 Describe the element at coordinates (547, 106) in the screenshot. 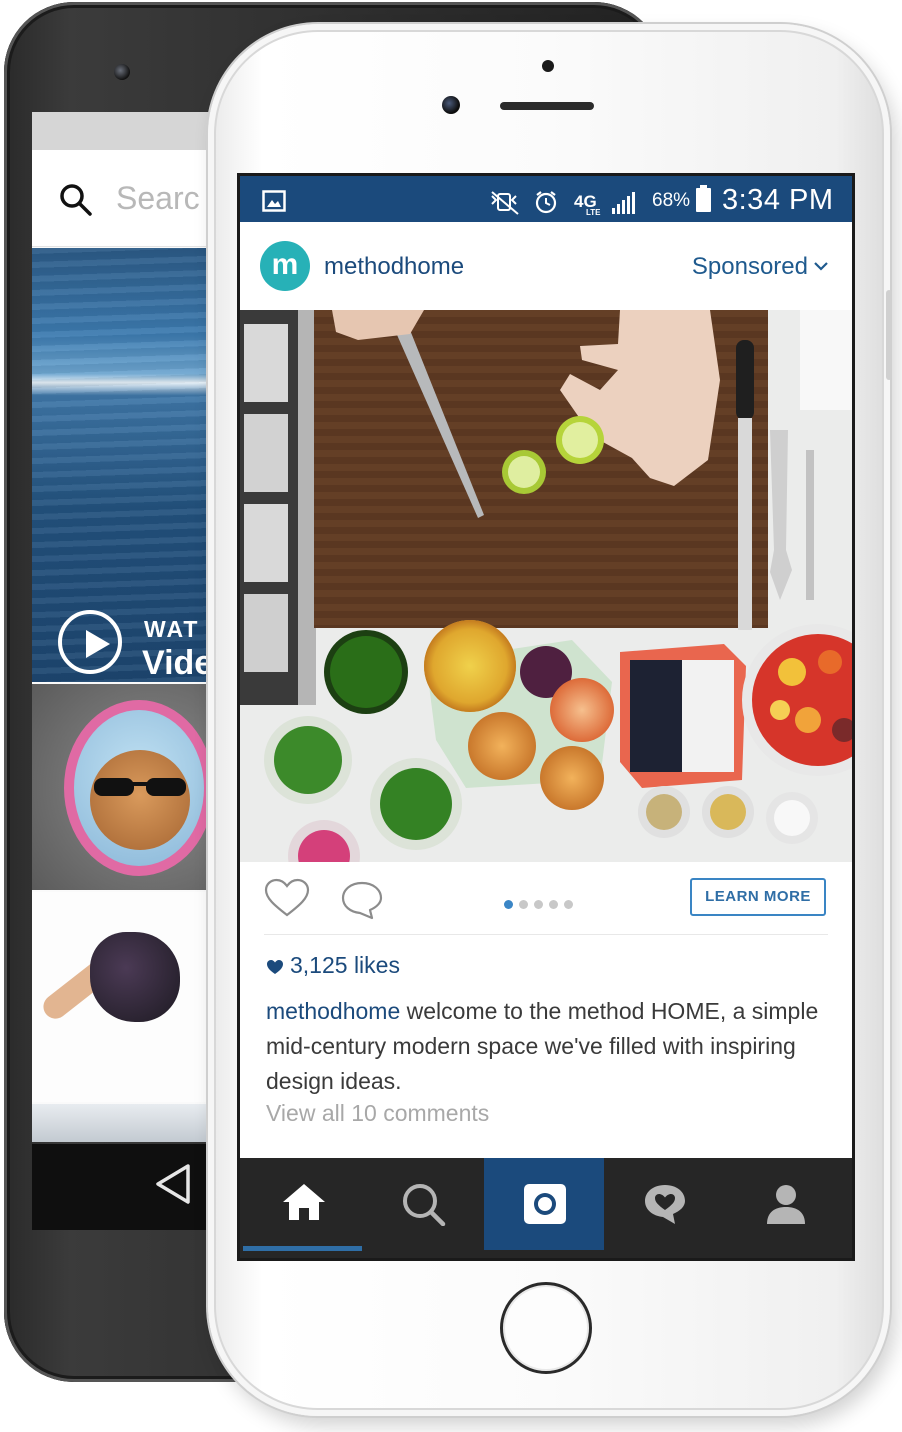

I see `earpiece-speaker` at that location.